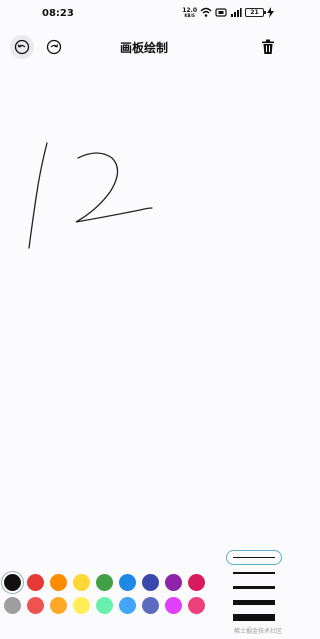  What do you see at coordinates (206, 12) in the screenshot?
I see `wifi-icon` at bounding box center [206, 12].